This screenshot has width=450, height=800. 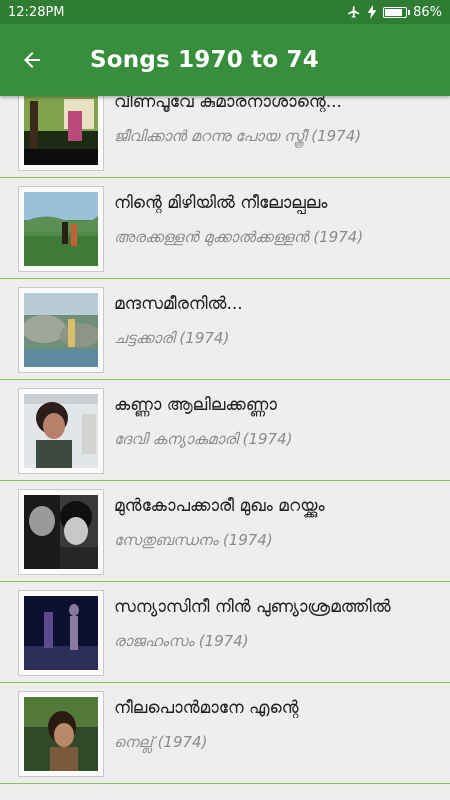 I want to click on song-row: നീലപൊൻമാനേ എന്റെ നെല്ല് (1974), so click(x=225, y=733).